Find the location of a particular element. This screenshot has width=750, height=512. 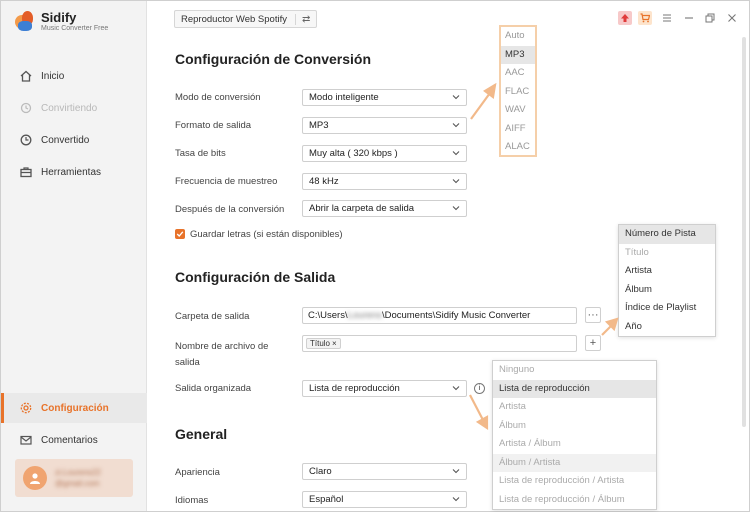

organize-option-album: Álbum is located at coordinates (574, 426).